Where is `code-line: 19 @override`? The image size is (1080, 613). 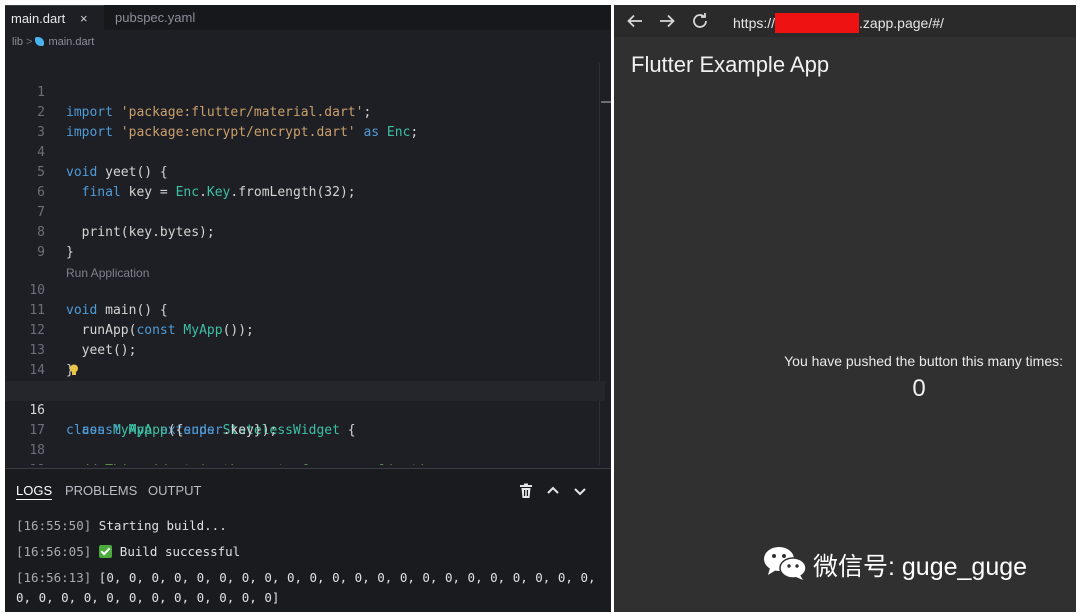 code-line: 19 @override is located at coordinates (305, 453).